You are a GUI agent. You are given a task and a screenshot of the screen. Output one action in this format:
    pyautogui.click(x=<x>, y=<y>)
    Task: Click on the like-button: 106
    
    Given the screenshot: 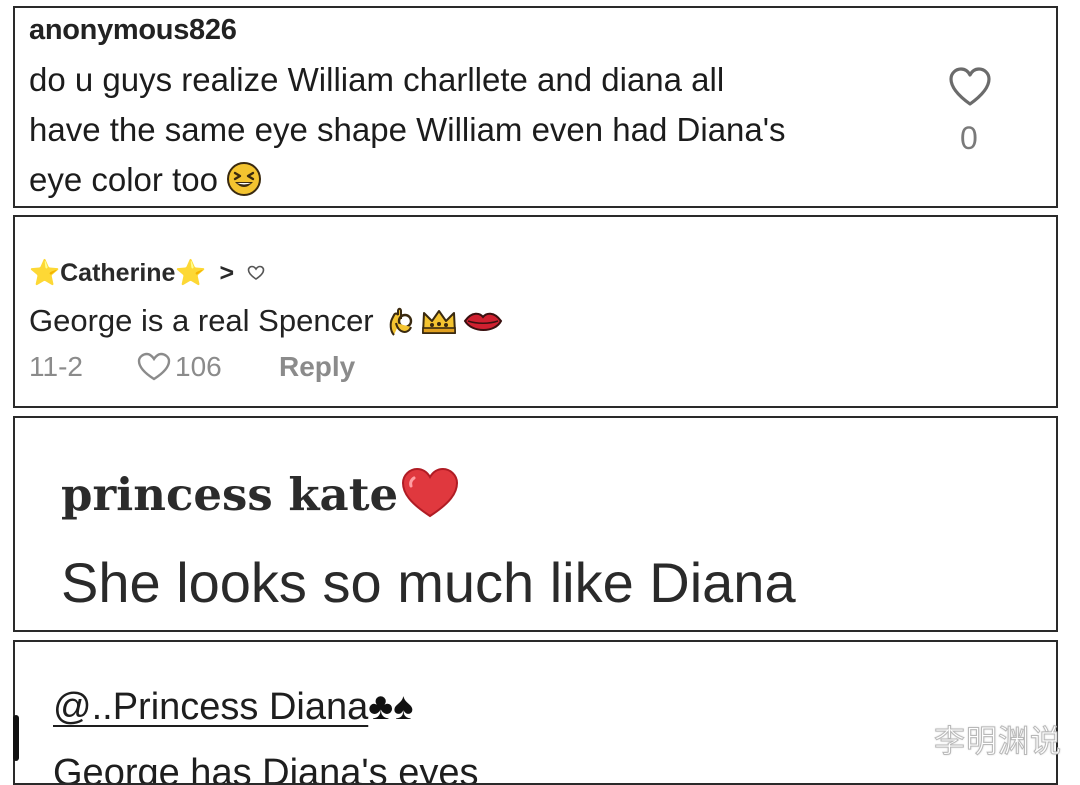 What is the action you would take?
    pyautogui.click(x=179, y=367)
    